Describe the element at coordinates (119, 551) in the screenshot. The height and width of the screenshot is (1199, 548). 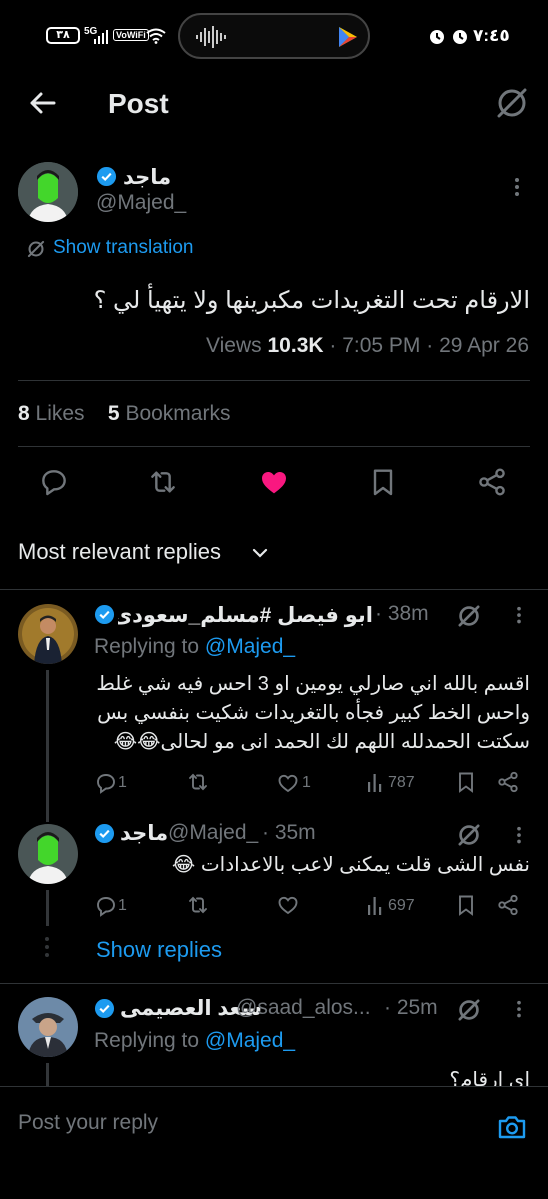
I see `sort-label: Most relevant replies` at that location.